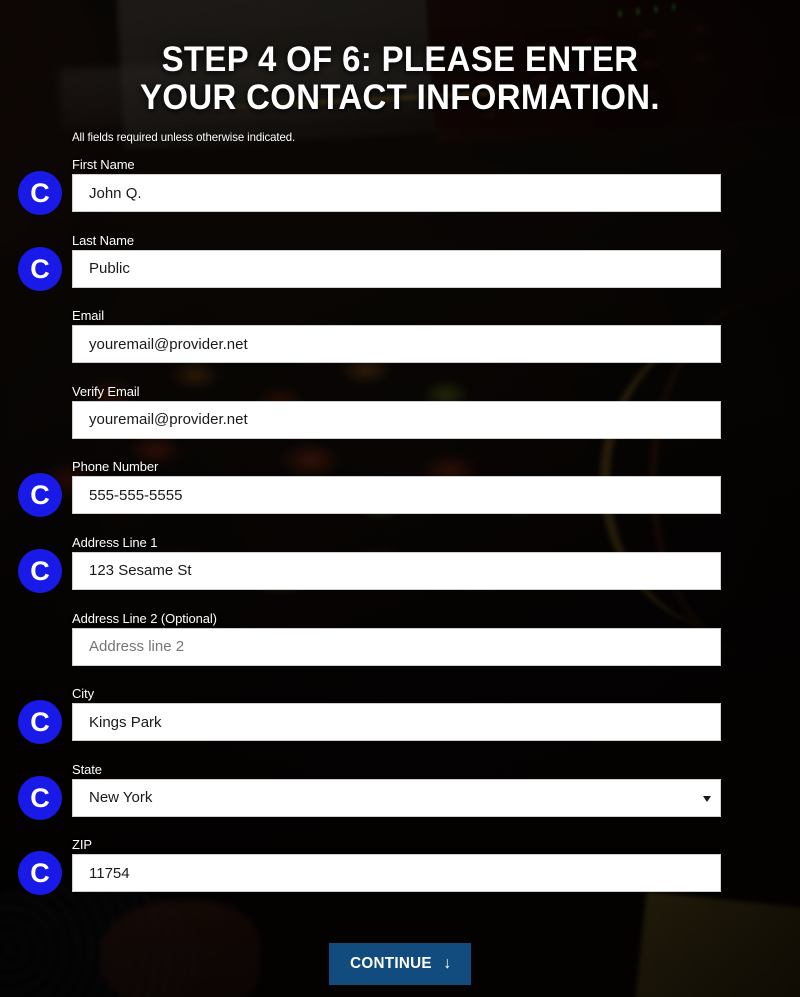  Describe the element at coordinates (115, 542) in the screenshot. I see `field-label: Address Line 1` at that location.